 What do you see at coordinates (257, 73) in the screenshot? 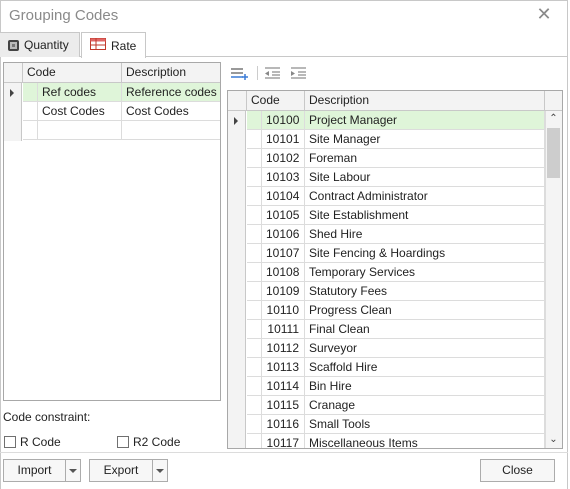
I see `toolbar-separator` at bounding box center [257, 73].